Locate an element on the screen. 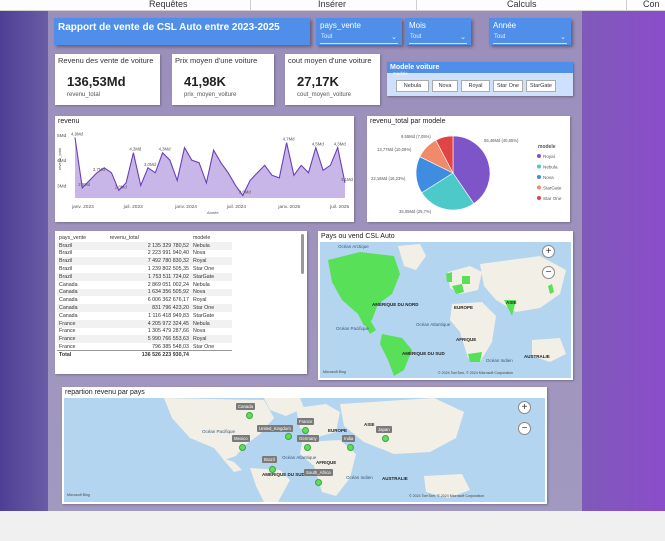  map-bubble-canada is located at coordinates (249, 415).